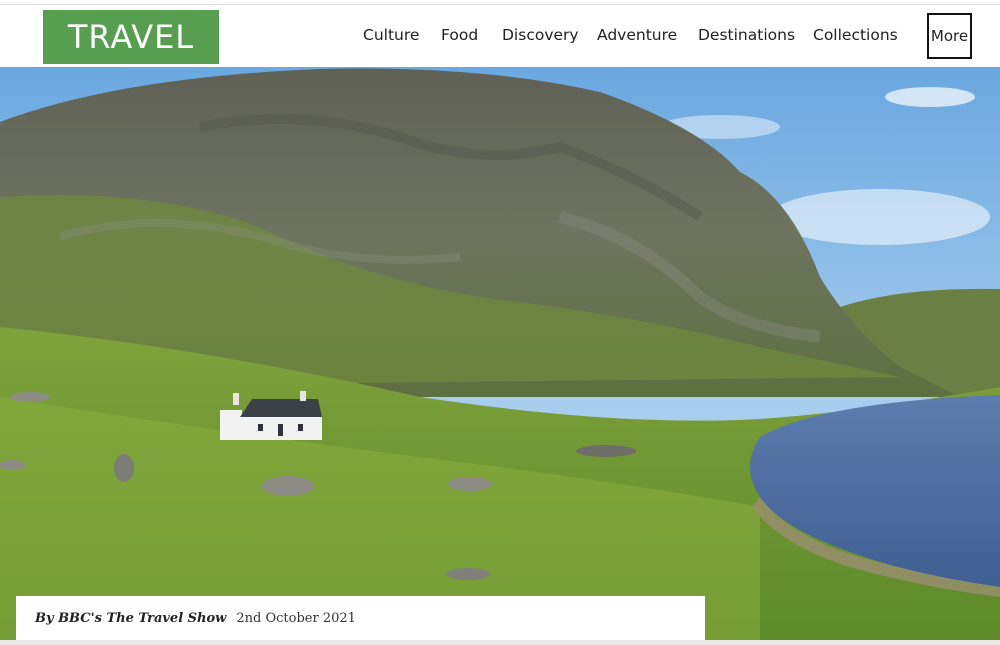  Describe the element at coordinates (500, 642) in the screenshot. I see `bottom-border` at that location.